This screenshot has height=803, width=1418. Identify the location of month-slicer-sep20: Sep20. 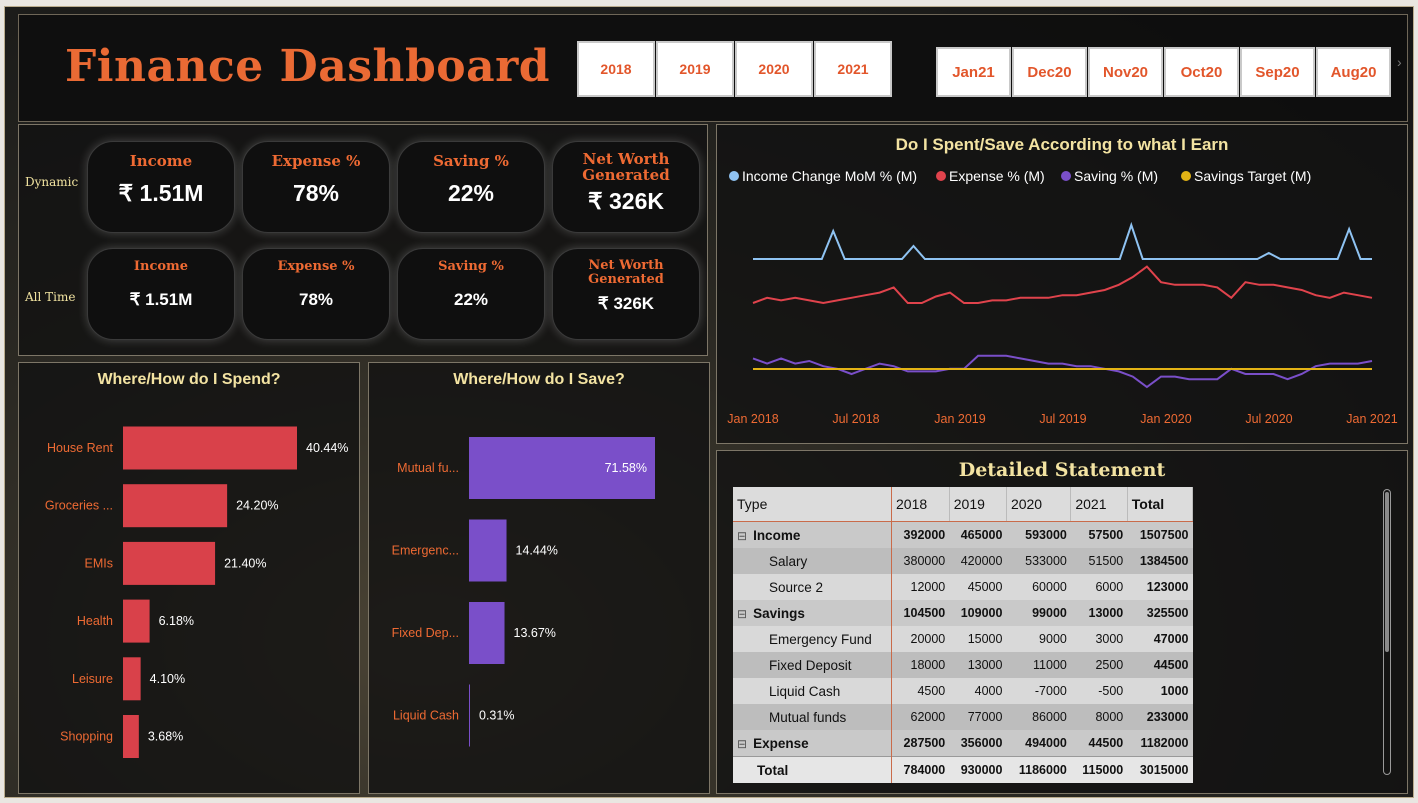
(1277, 72).